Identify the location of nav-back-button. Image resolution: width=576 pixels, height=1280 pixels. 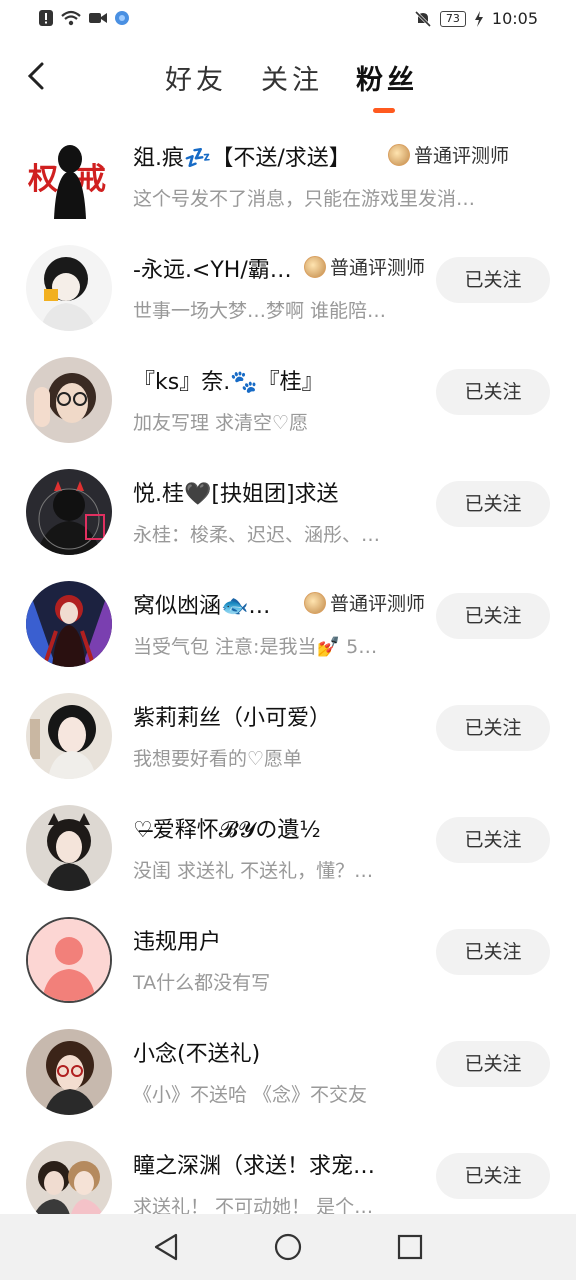
(167, 1247).